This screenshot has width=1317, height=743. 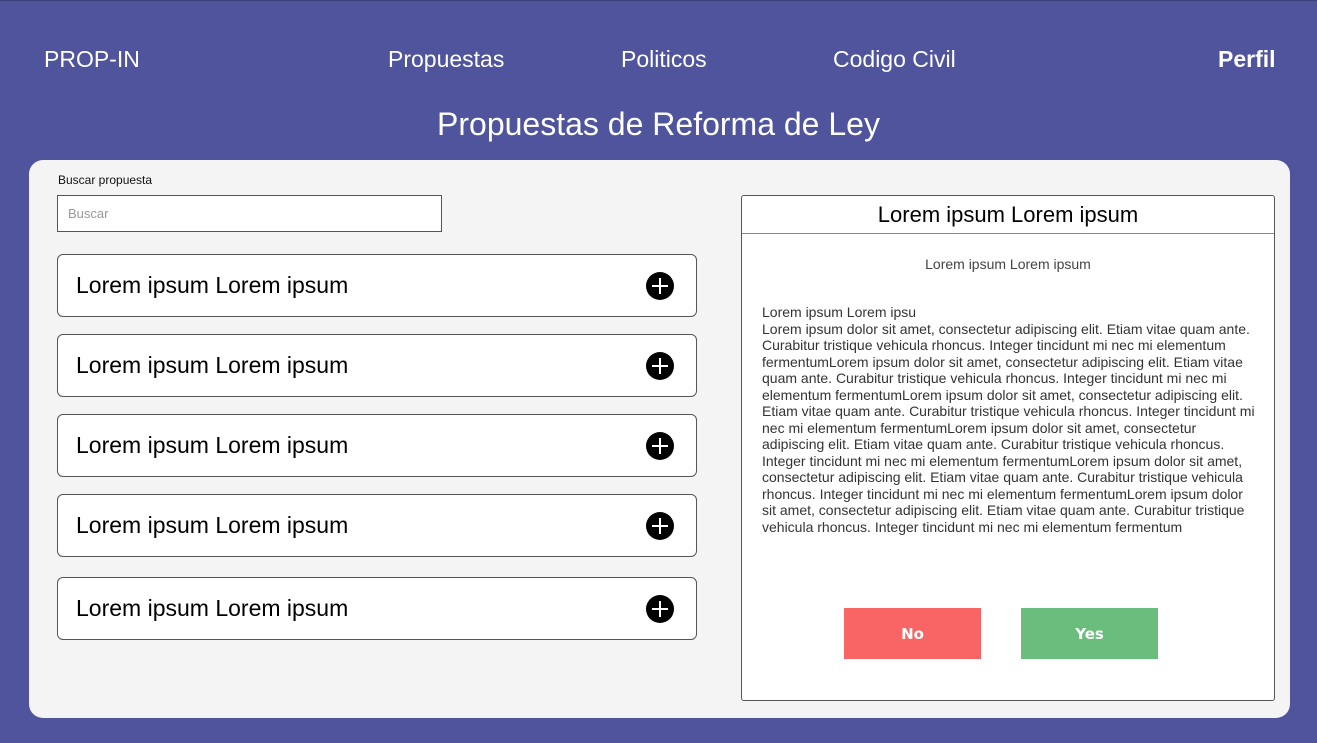 I want to click on nav-perfil: Perfil, so click(x=1247, y=59).